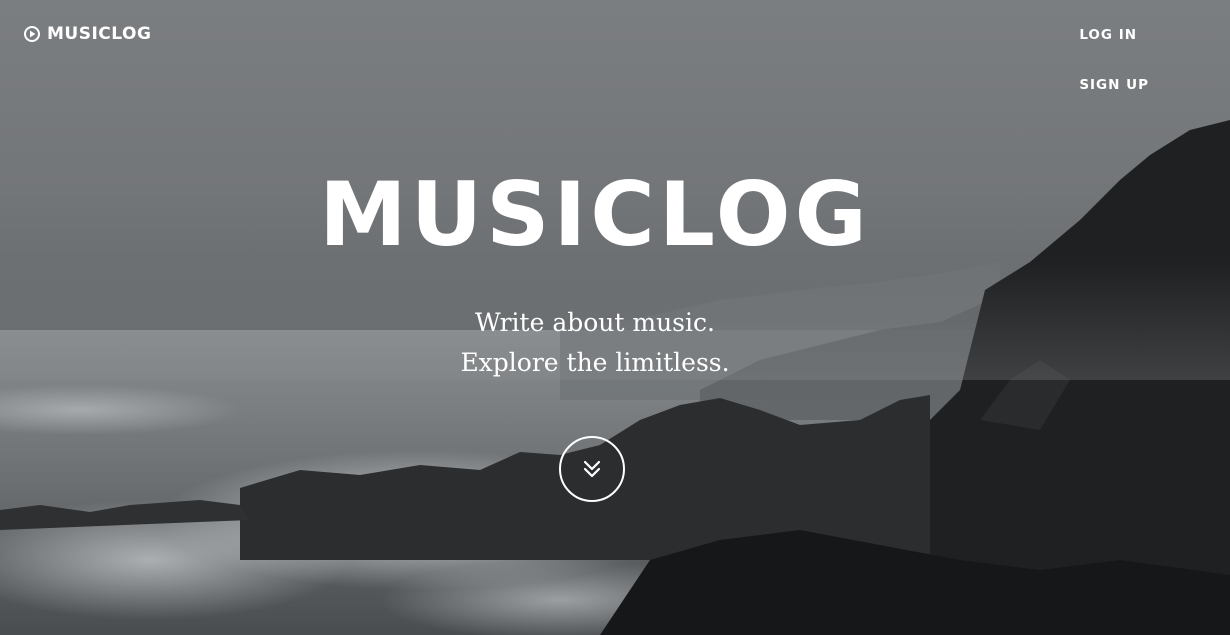 The height and width of the screenshot is (635, 1230). Describe the element at coordinates (32, 34) in the screenshot. I see `play-circle-icon` at that location.